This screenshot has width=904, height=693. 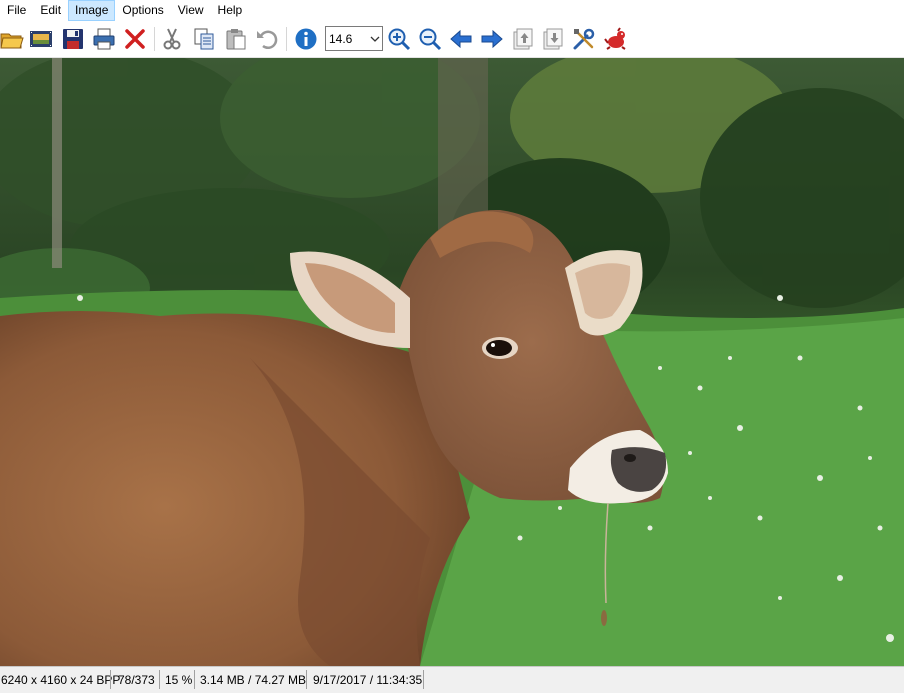 I want to click on save-icon, so click(x=73, y=39).